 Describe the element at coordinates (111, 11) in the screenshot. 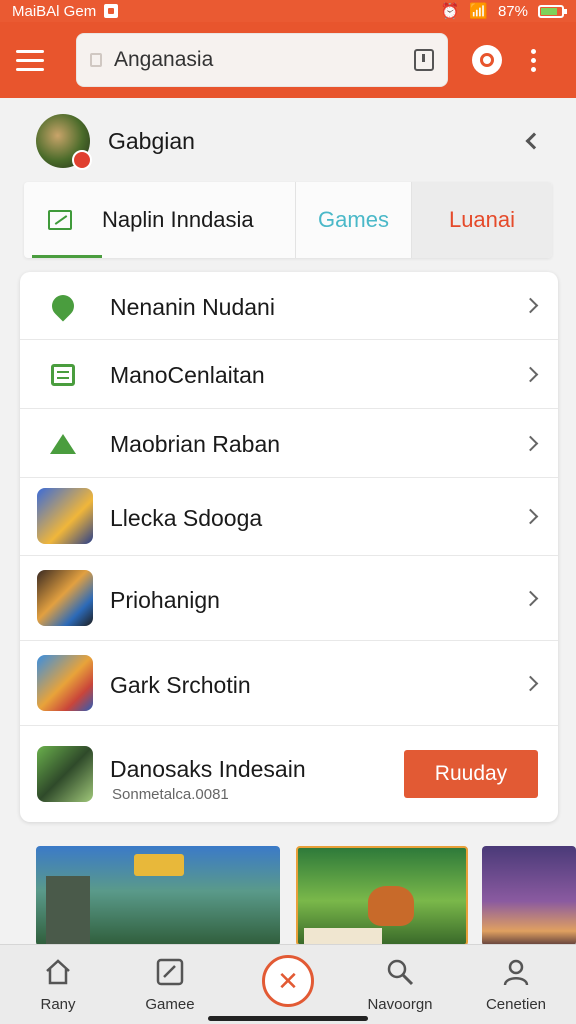

I see `notification-icon` at that location.